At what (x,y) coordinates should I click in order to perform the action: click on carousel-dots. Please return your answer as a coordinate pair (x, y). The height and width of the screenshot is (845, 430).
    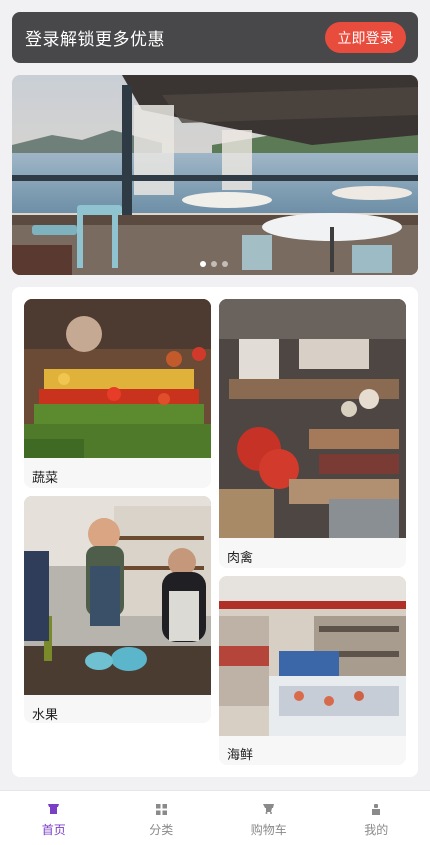
    Looking at the image, I should click on (214, 264).